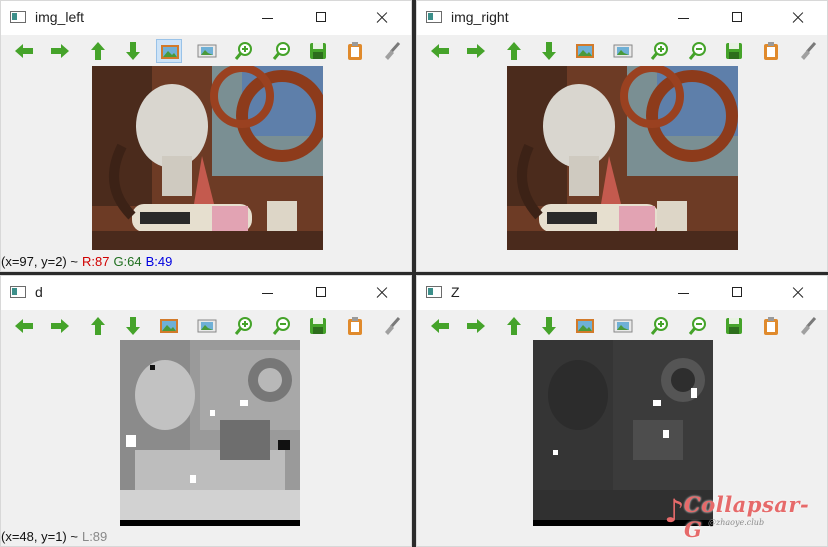 Image resolution: width=828 pixels, height=547 pixels. What do you see at coordinates (159, 261) in the screenshot?
I see `status-b: B:49` at bounding box center [159, 261].